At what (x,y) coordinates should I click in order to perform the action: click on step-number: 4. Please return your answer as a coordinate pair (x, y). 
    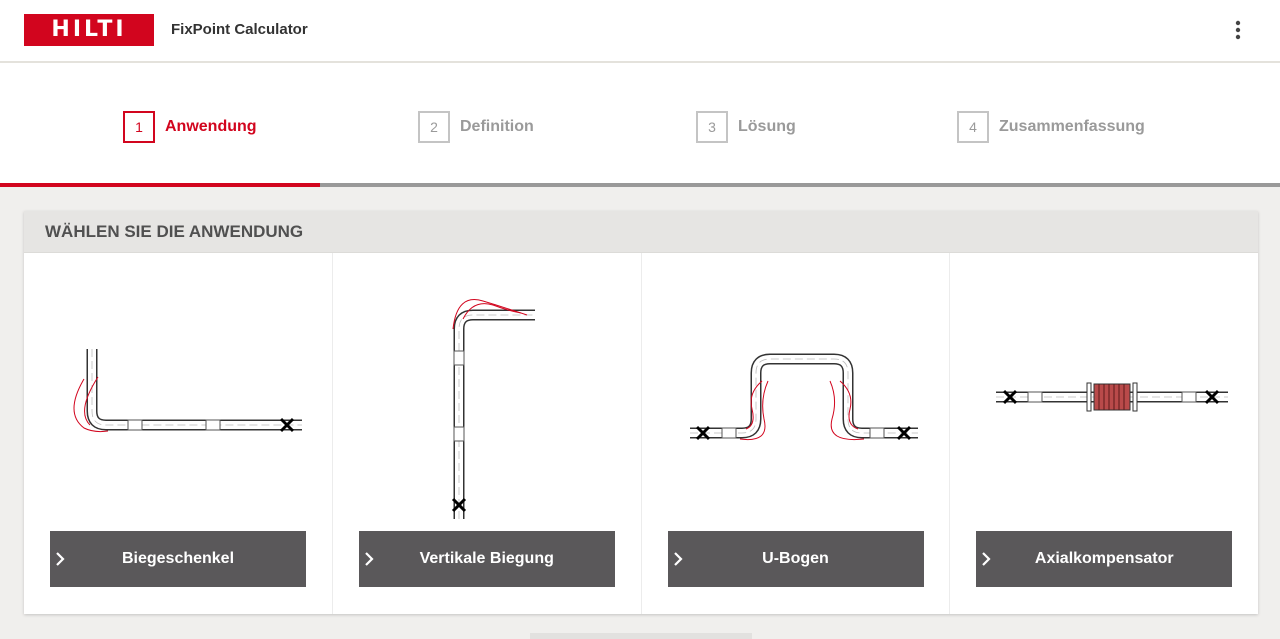
    Looking at the image, I should click on (973, 127).